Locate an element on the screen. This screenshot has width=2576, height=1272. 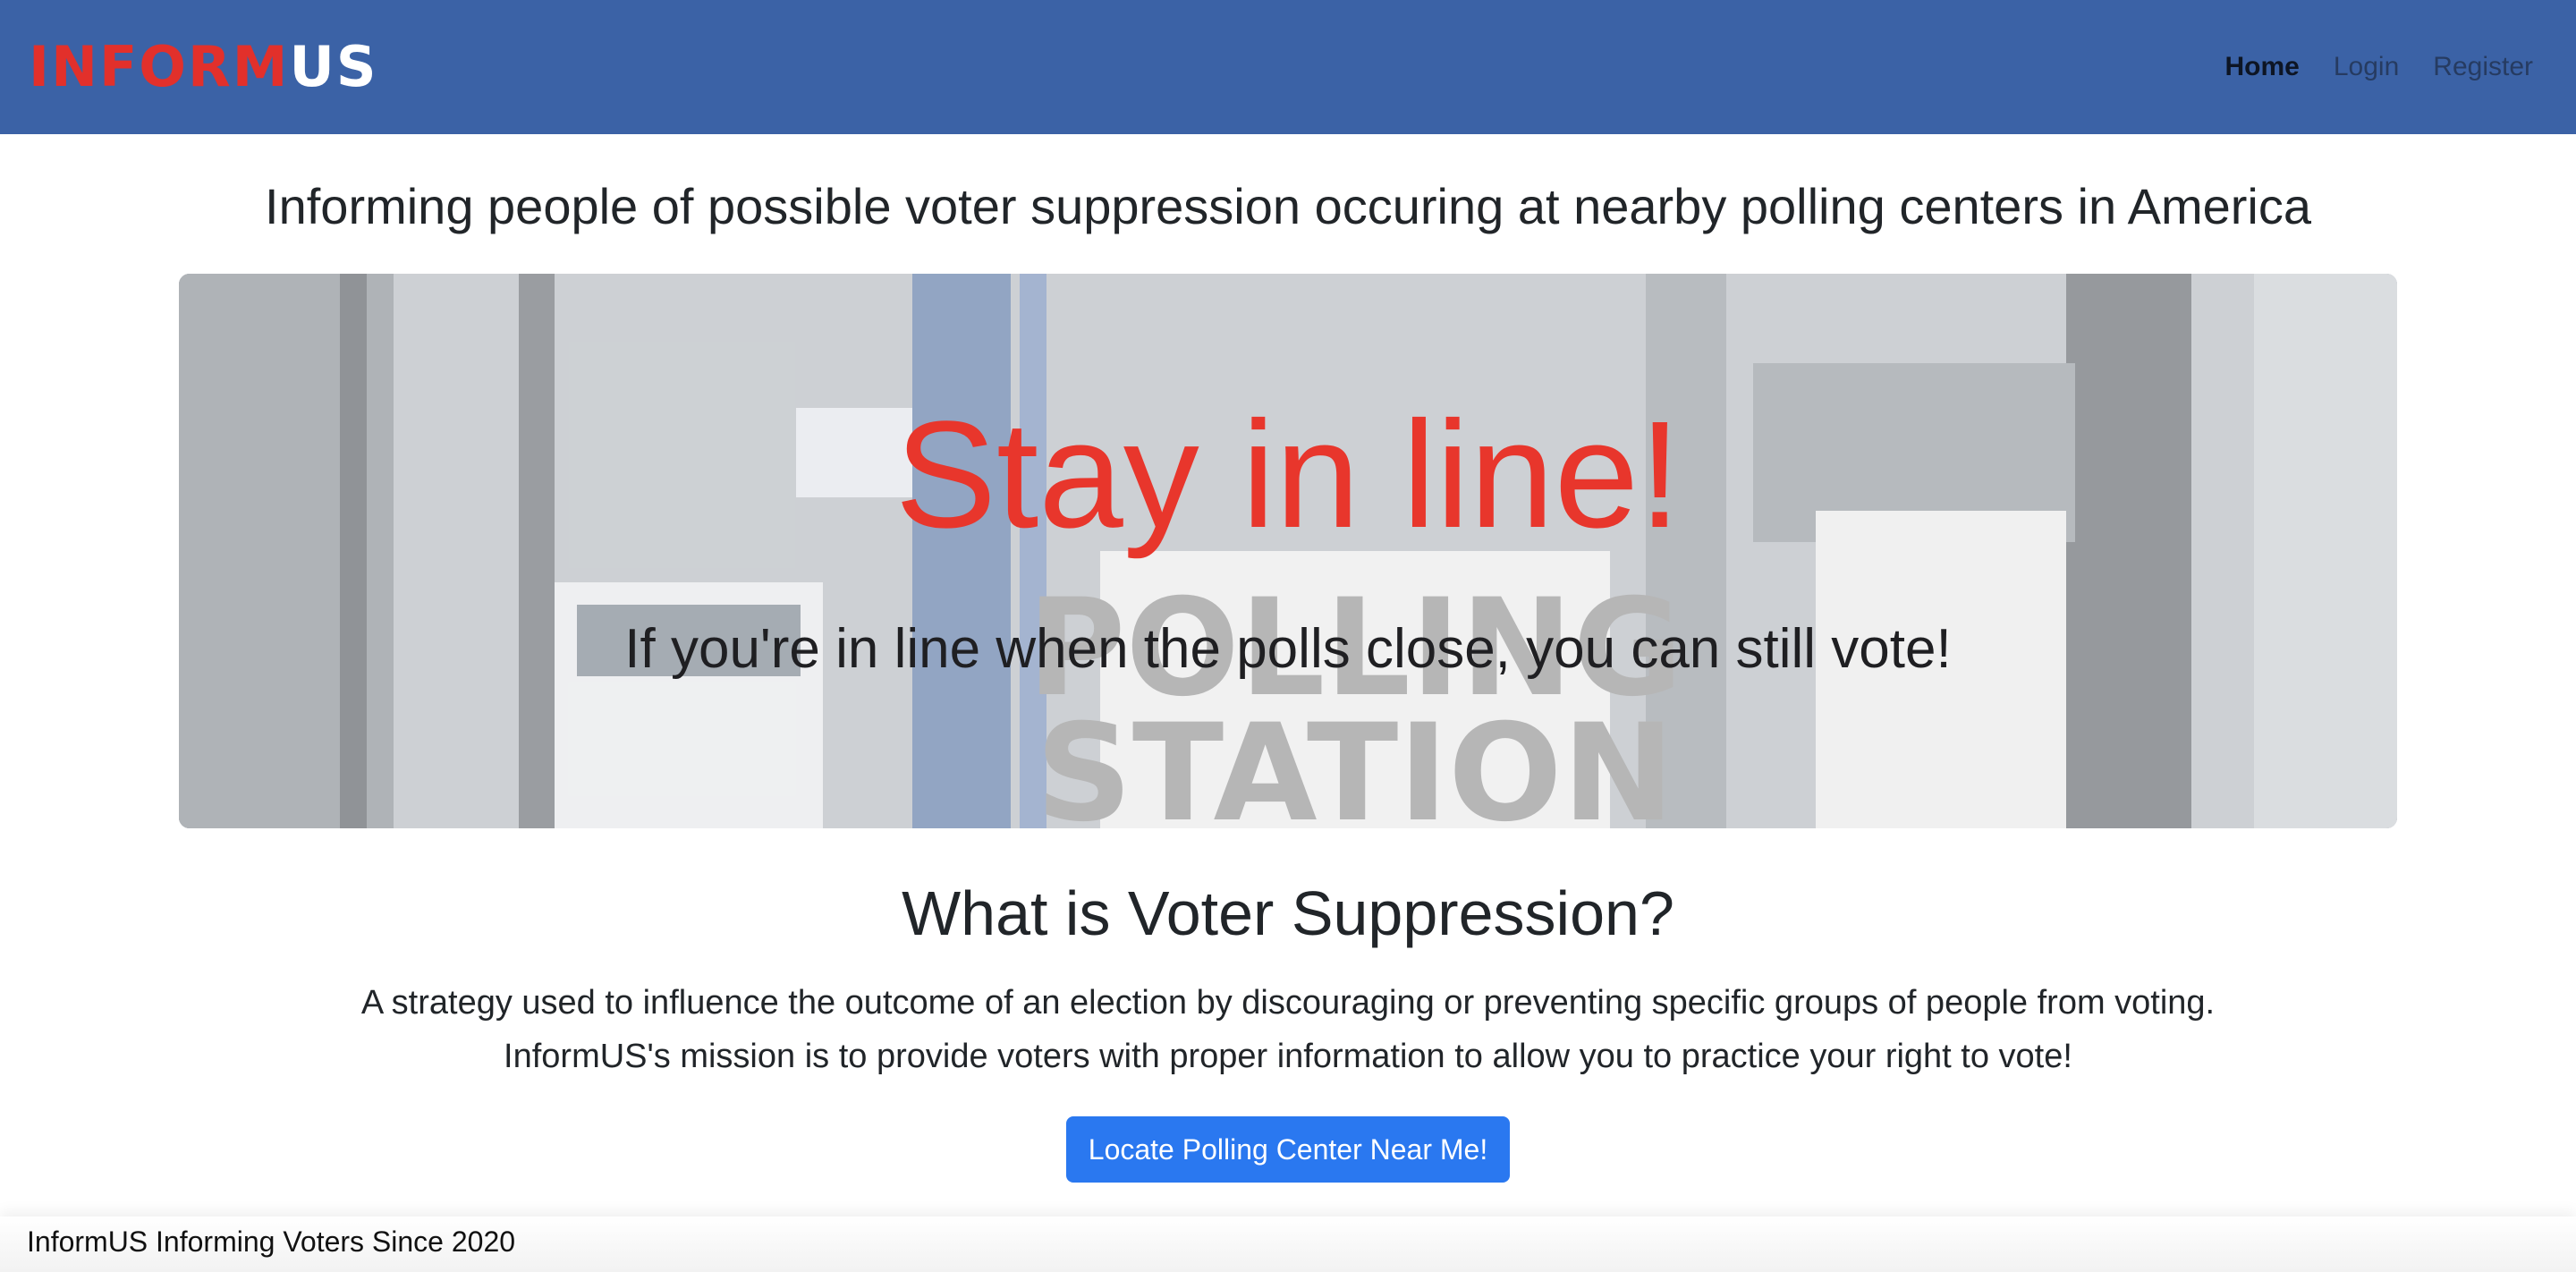
locate-polling-center-button: Locate Polling Center Near Me! is located at coordinates (1288, 1149).